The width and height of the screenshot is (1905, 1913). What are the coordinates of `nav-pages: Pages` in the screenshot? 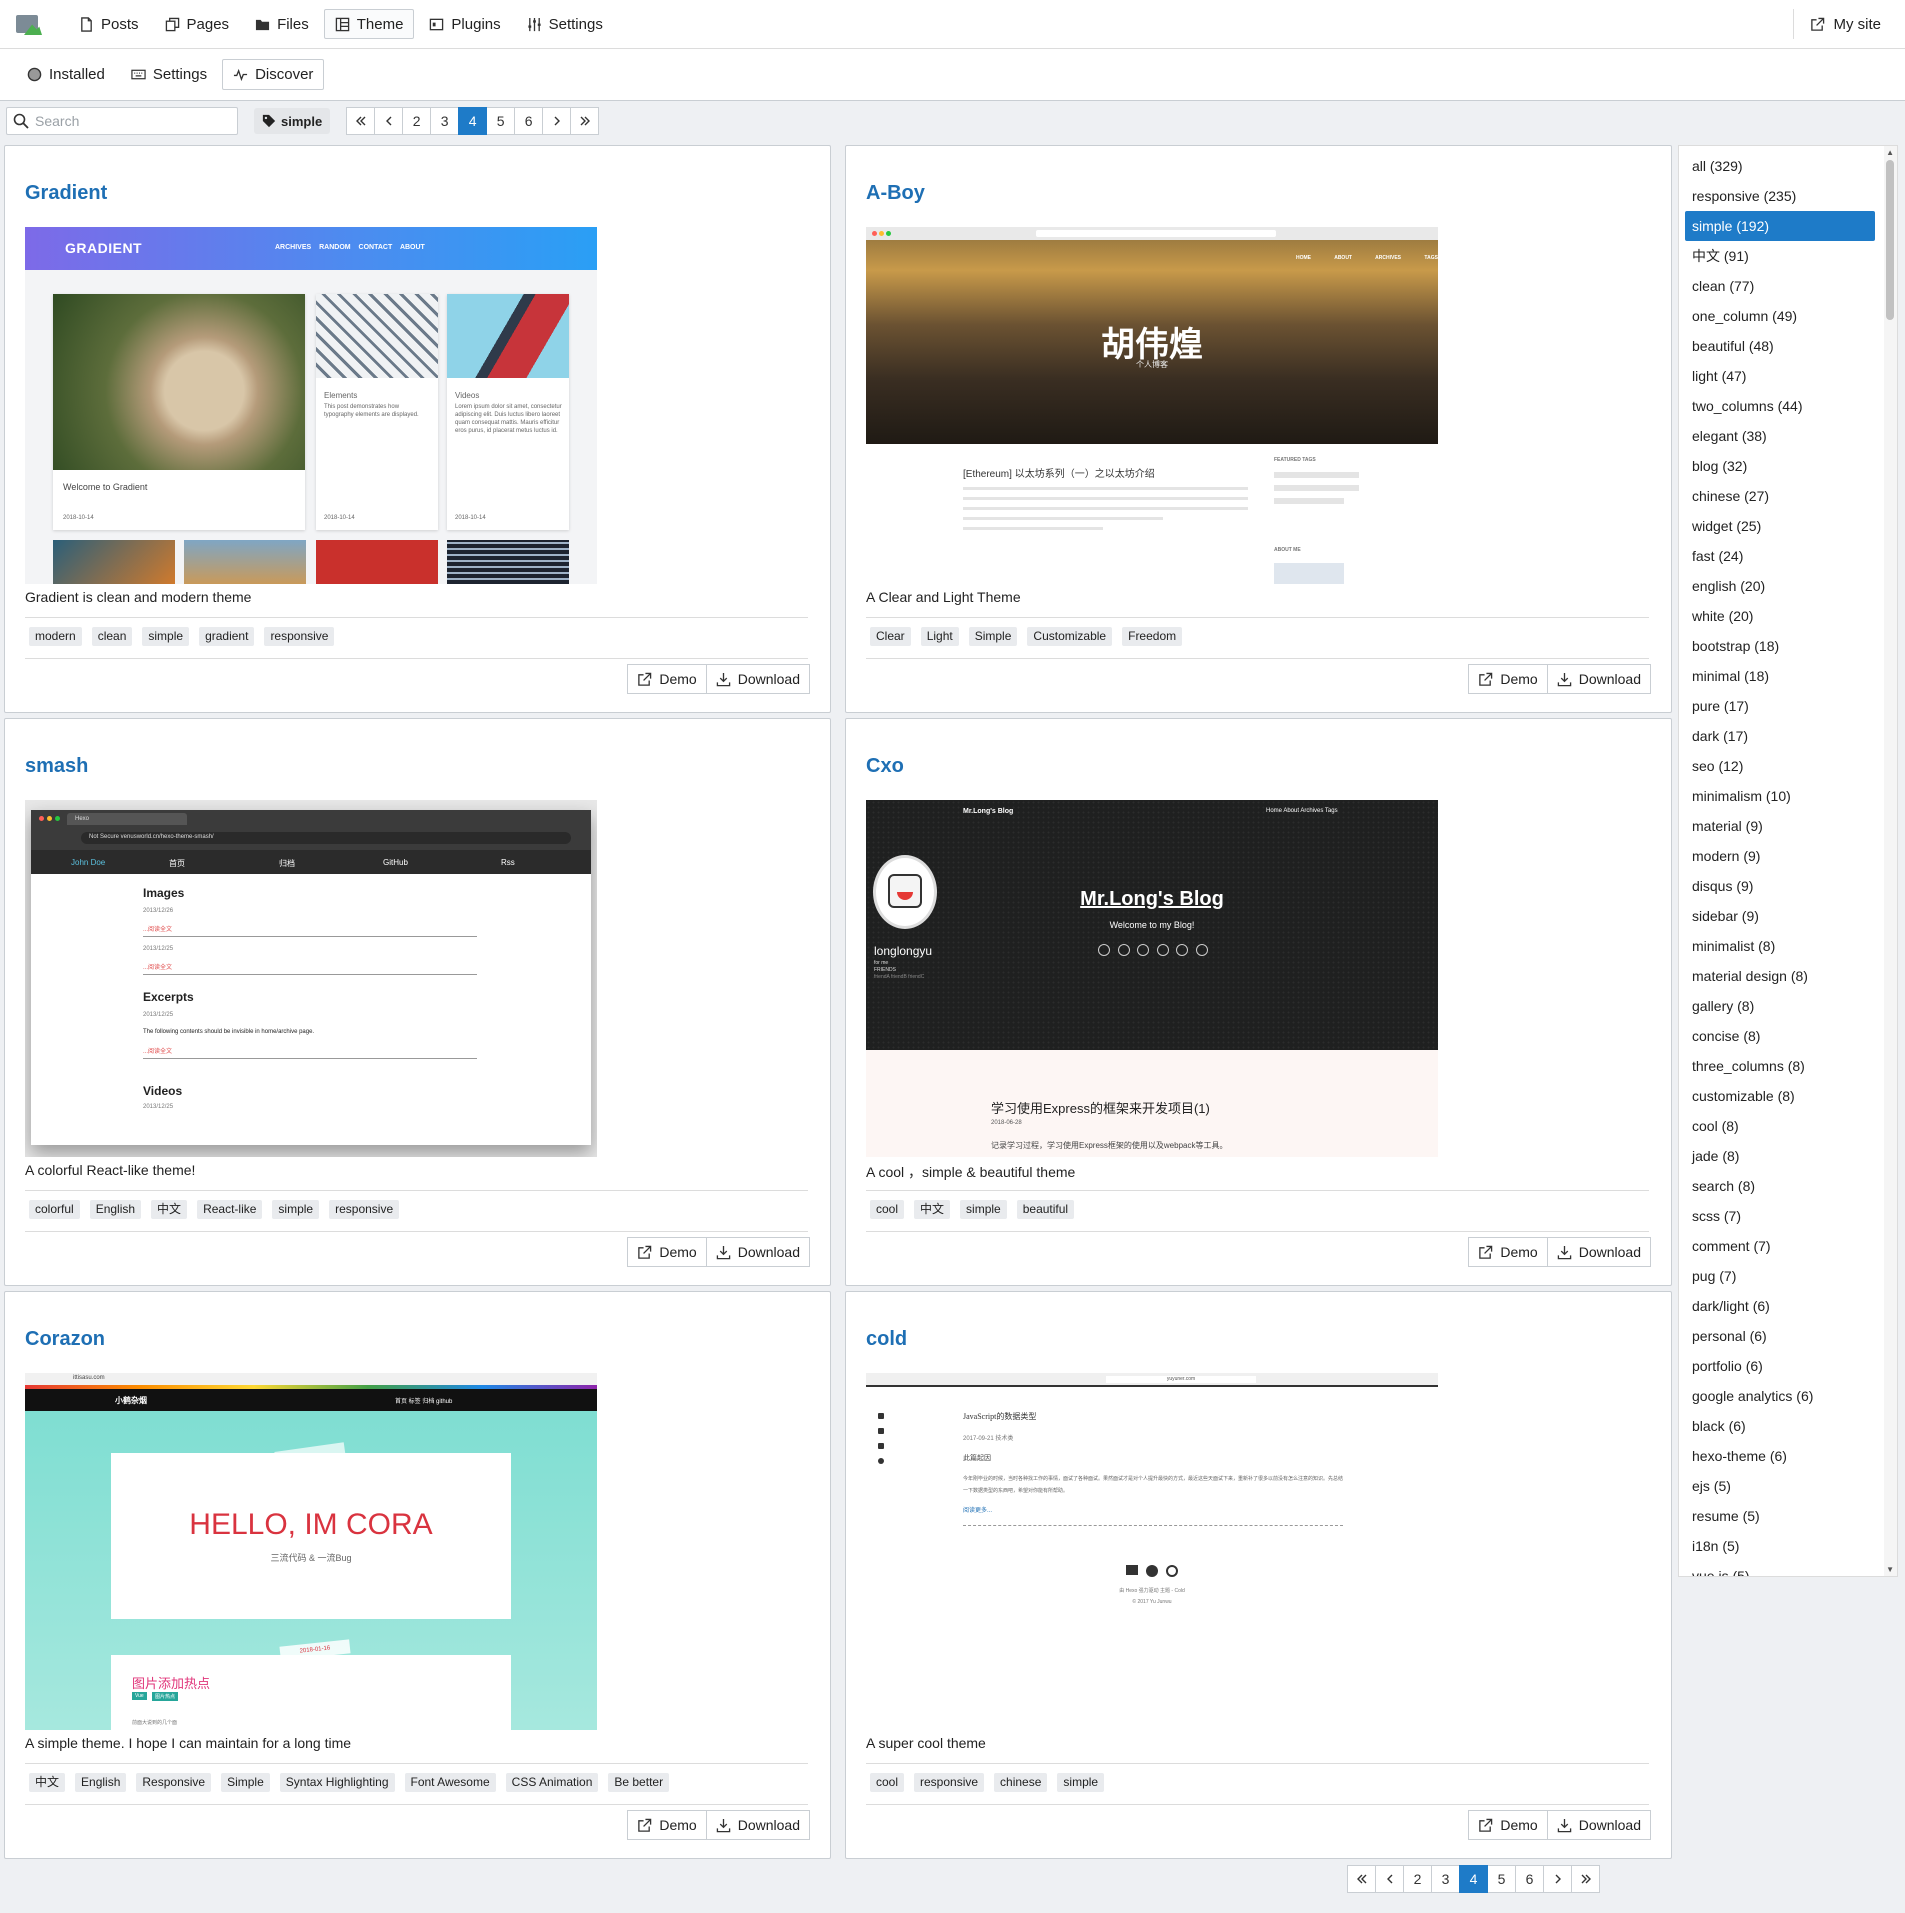 It's located at (197, 24).